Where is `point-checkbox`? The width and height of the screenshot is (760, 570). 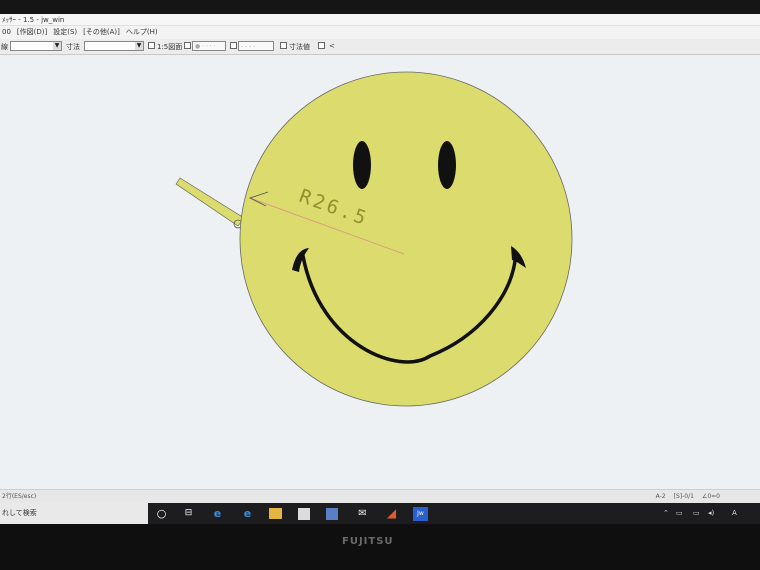
point-checkbox is located at coordinates (187, 45).